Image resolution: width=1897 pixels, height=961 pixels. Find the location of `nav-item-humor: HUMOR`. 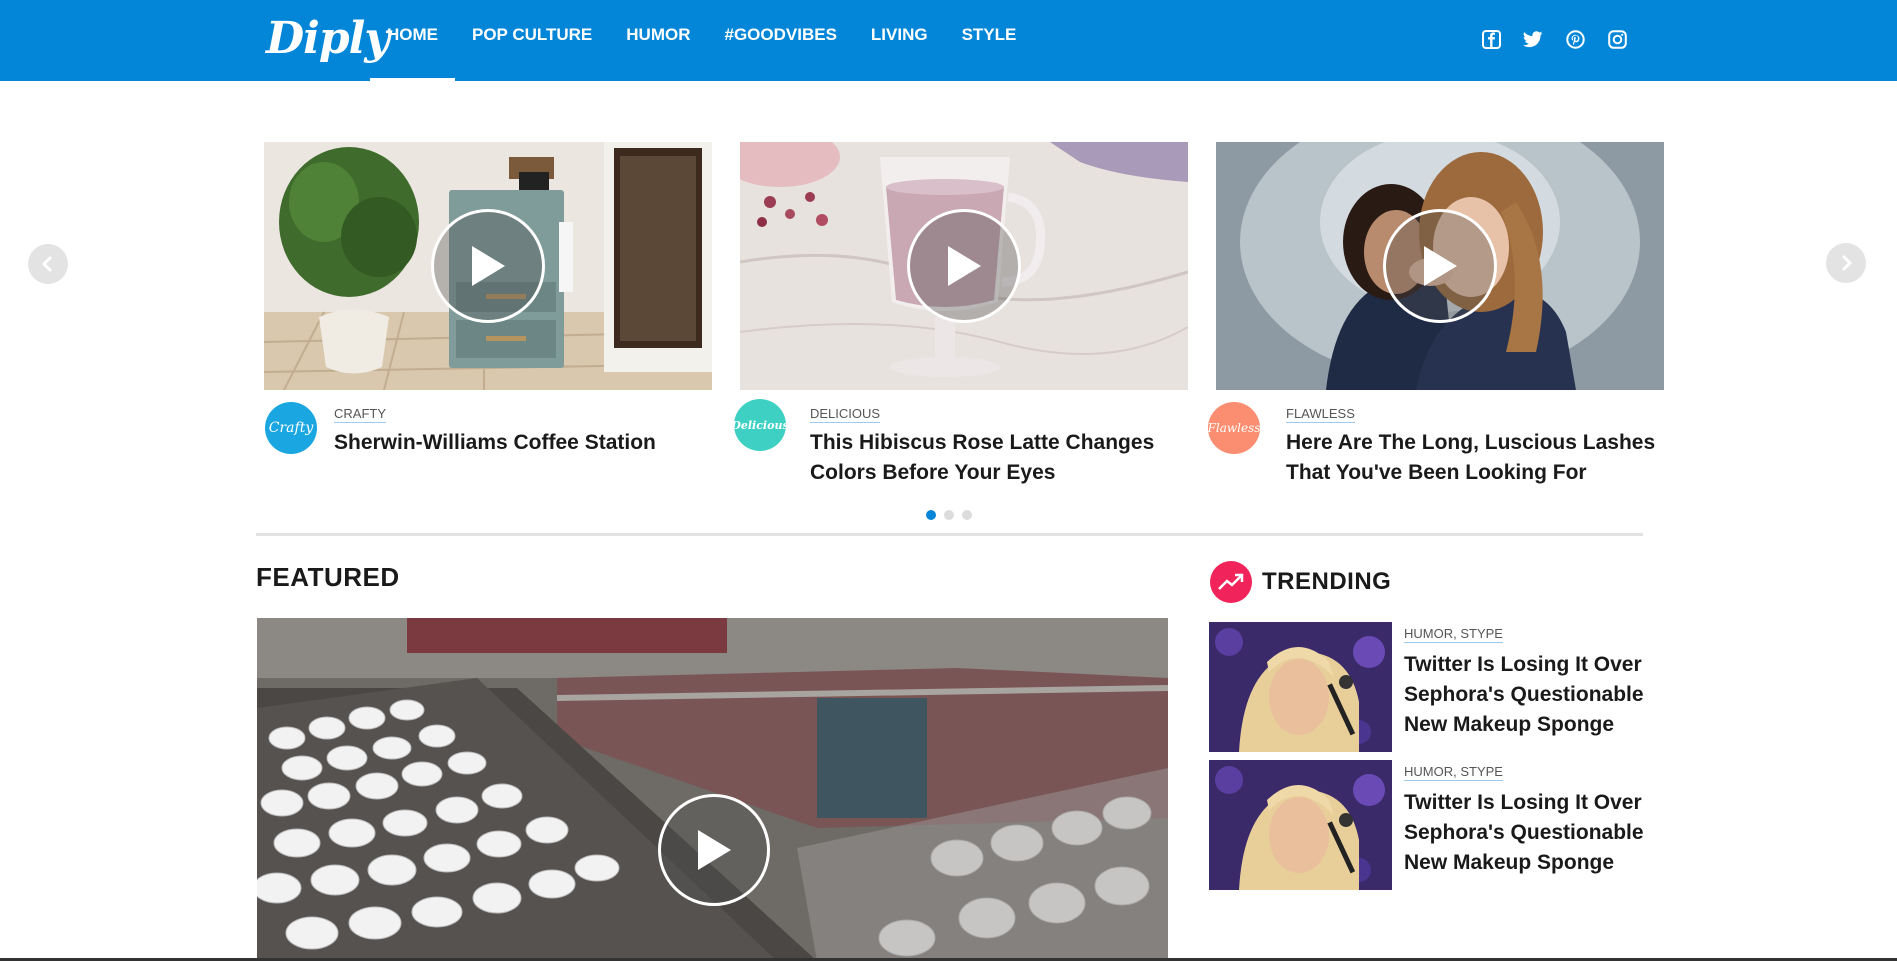

nav-item-humor: HUMOR is located at coordinates (658, 40).